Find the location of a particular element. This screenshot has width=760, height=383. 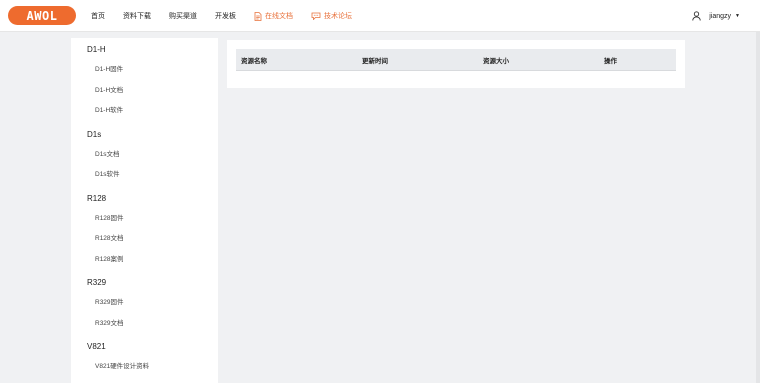

column-header-actions: 操作 is located at coordinates (610, 61).